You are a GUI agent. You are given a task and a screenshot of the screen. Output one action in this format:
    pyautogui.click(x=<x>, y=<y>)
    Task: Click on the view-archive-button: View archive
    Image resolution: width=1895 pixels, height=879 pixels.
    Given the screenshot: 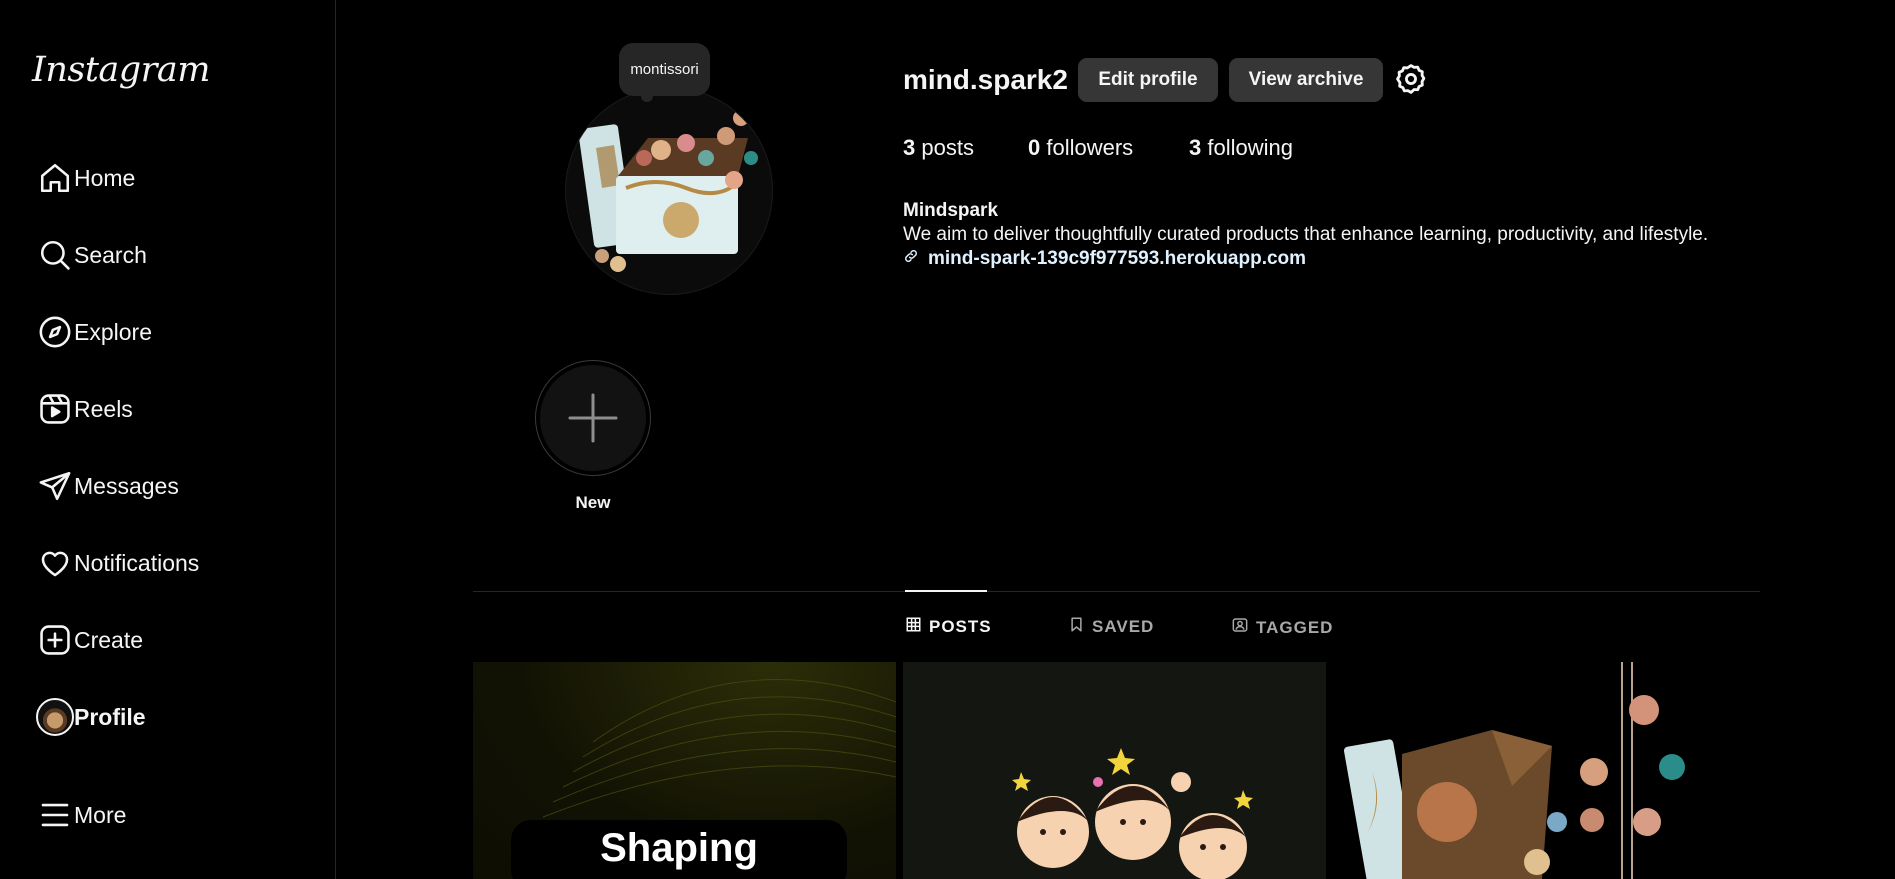 What is the action you would take?
    pyautogui.click(x=1306, y=80)
    